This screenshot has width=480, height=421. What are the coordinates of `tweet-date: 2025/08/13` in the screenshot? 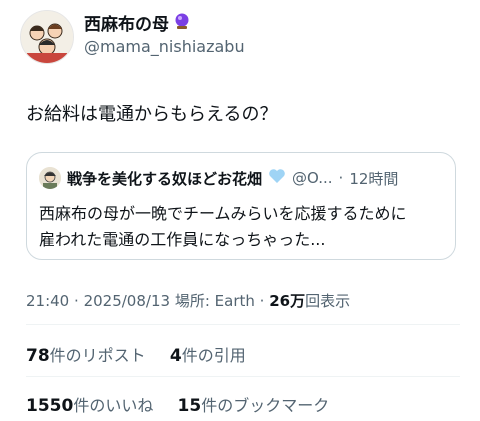 It's located at (127, 301).